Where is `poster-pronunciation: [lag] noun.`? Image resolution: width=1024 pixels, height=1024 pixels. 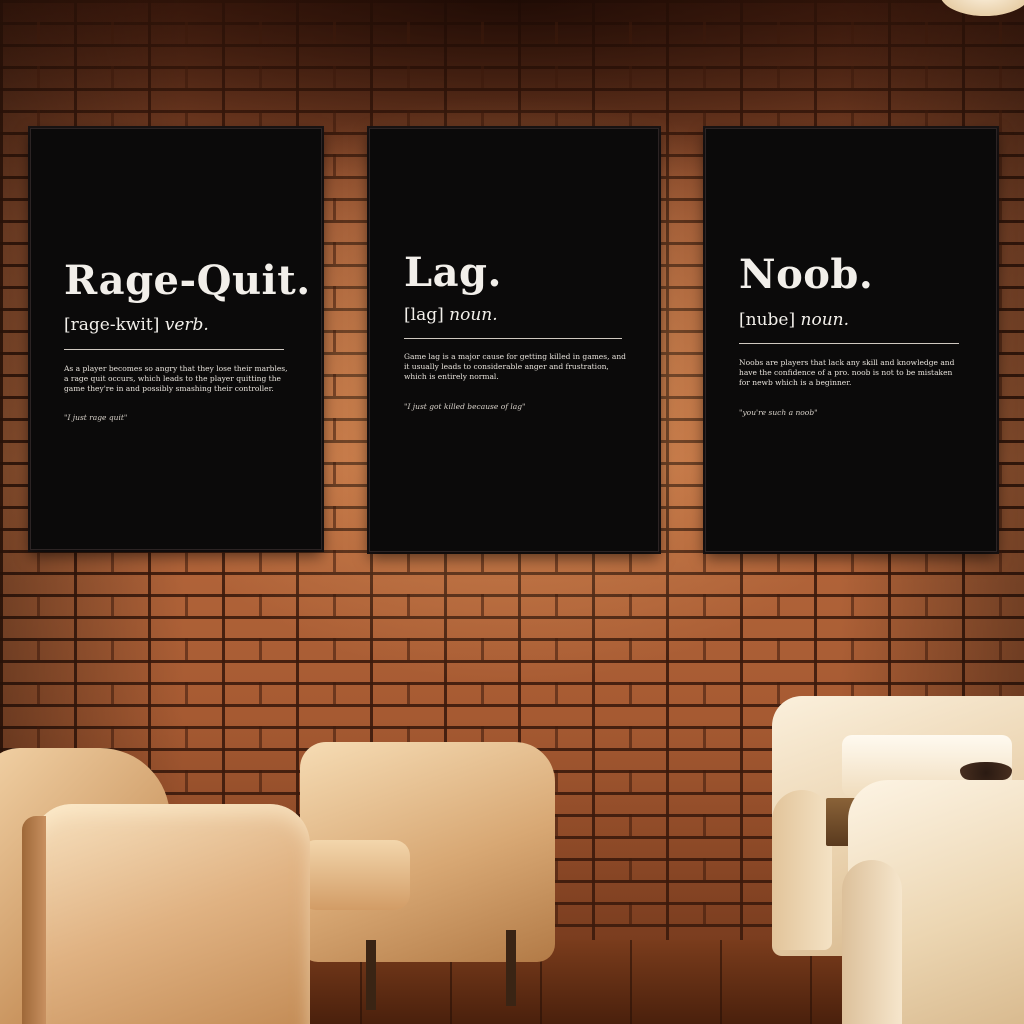
poster-pronunciation: [lag] noun. is located at coordinates (451, 315).